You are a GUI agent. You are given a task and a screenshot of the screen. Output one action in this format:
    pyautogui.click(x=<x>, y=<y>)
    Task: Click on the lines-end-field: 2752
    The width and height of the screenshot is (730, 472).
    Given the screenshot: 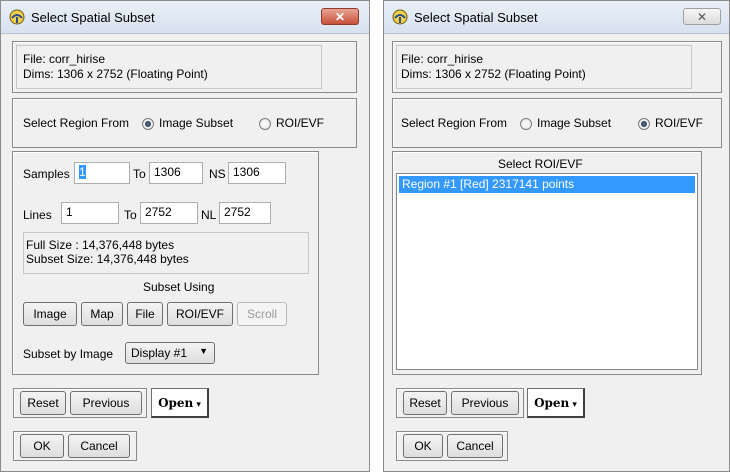 What is the action you would take?
    pyautogui.click(x=169, y=213)
    